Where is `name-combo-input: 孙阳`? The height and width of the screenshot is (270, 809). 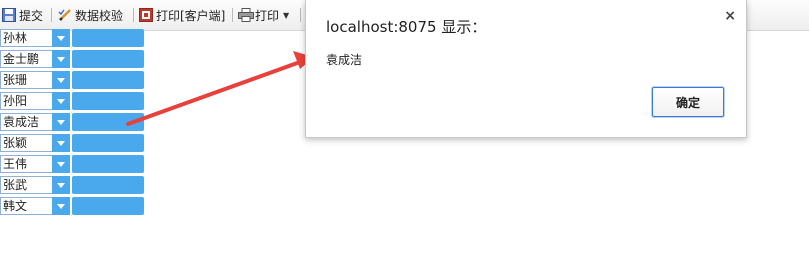
name-combo-input: 孙阳 is located at coordinates (27, 101).